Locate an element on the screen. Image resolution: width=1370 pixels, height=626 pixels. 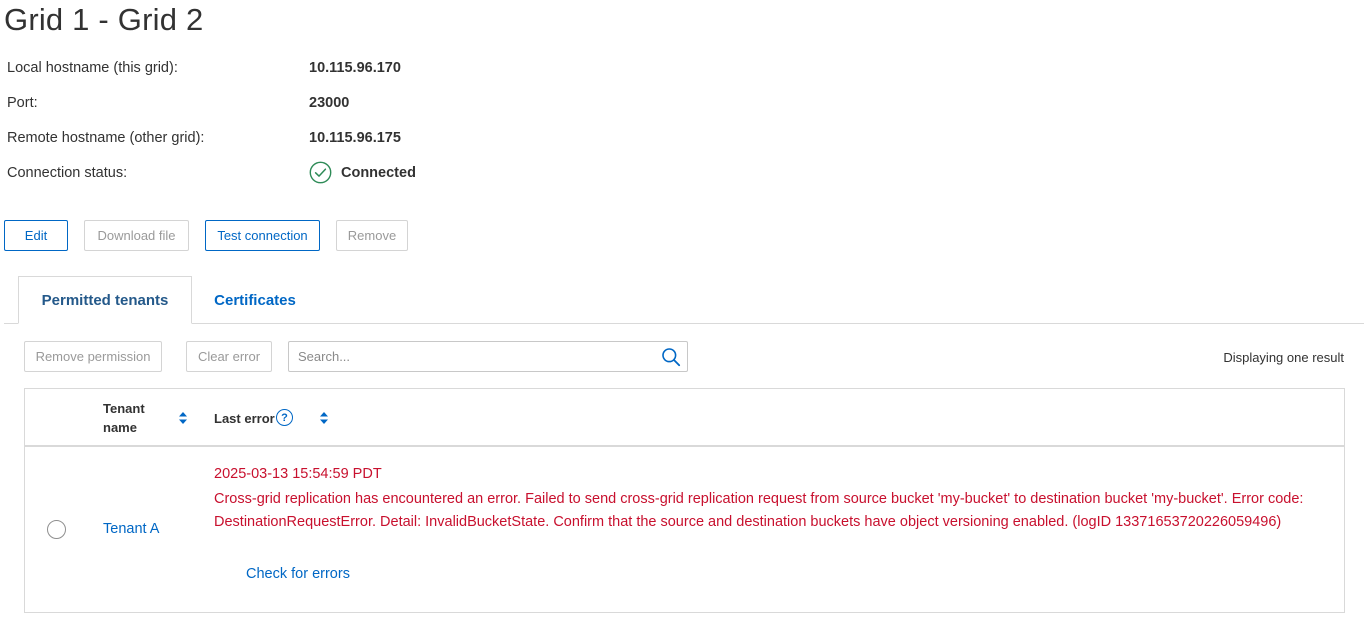
port-label: Port: is located at coordinates (22, 103).